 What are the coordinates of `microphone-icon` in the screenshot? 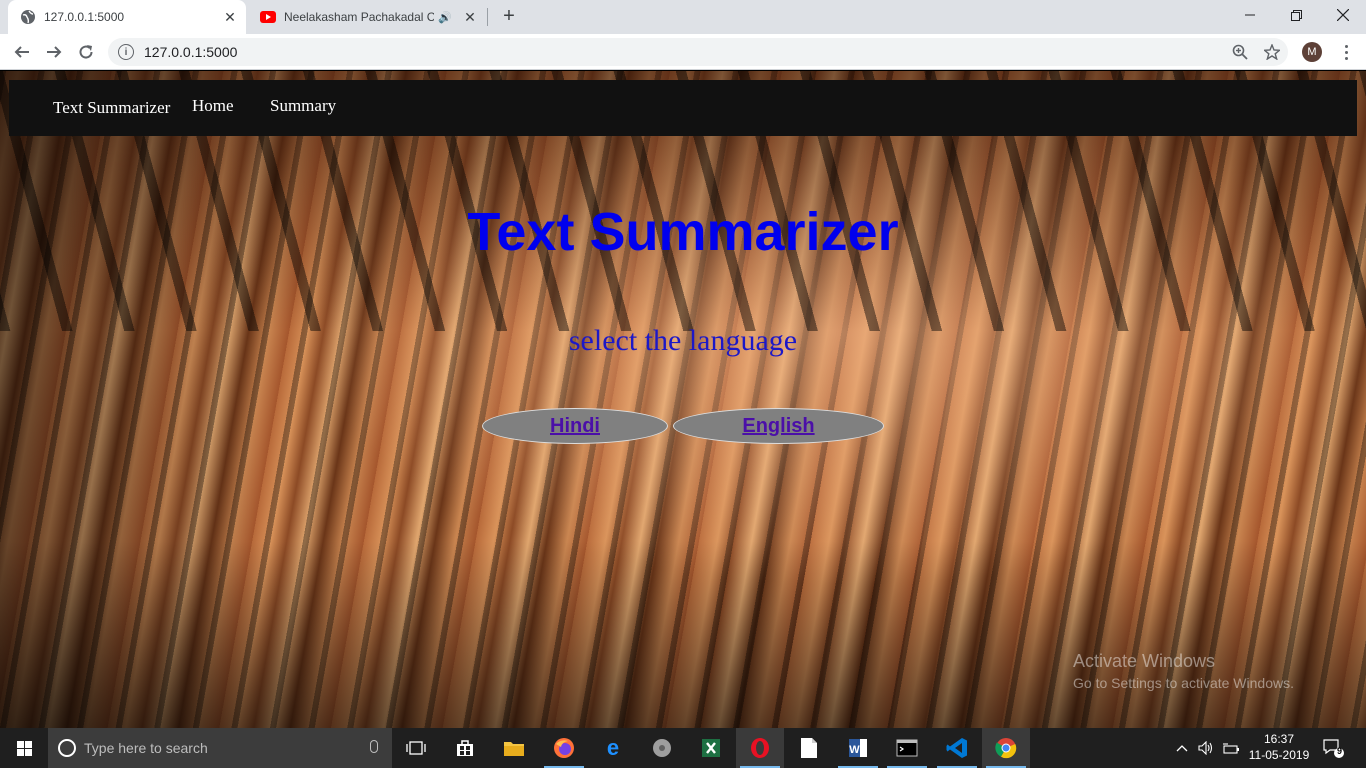 It's located at (374, 746).